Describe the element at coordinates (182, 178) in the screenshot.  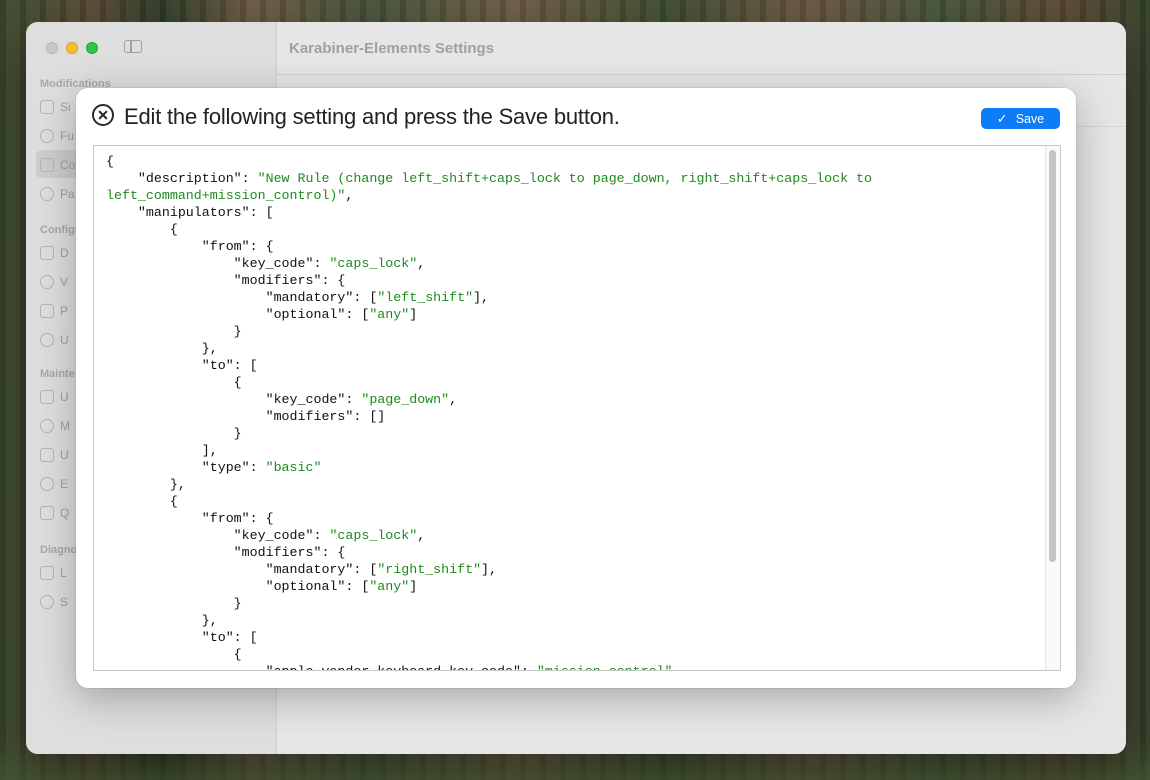
I see `code-token: "description":` at that location.